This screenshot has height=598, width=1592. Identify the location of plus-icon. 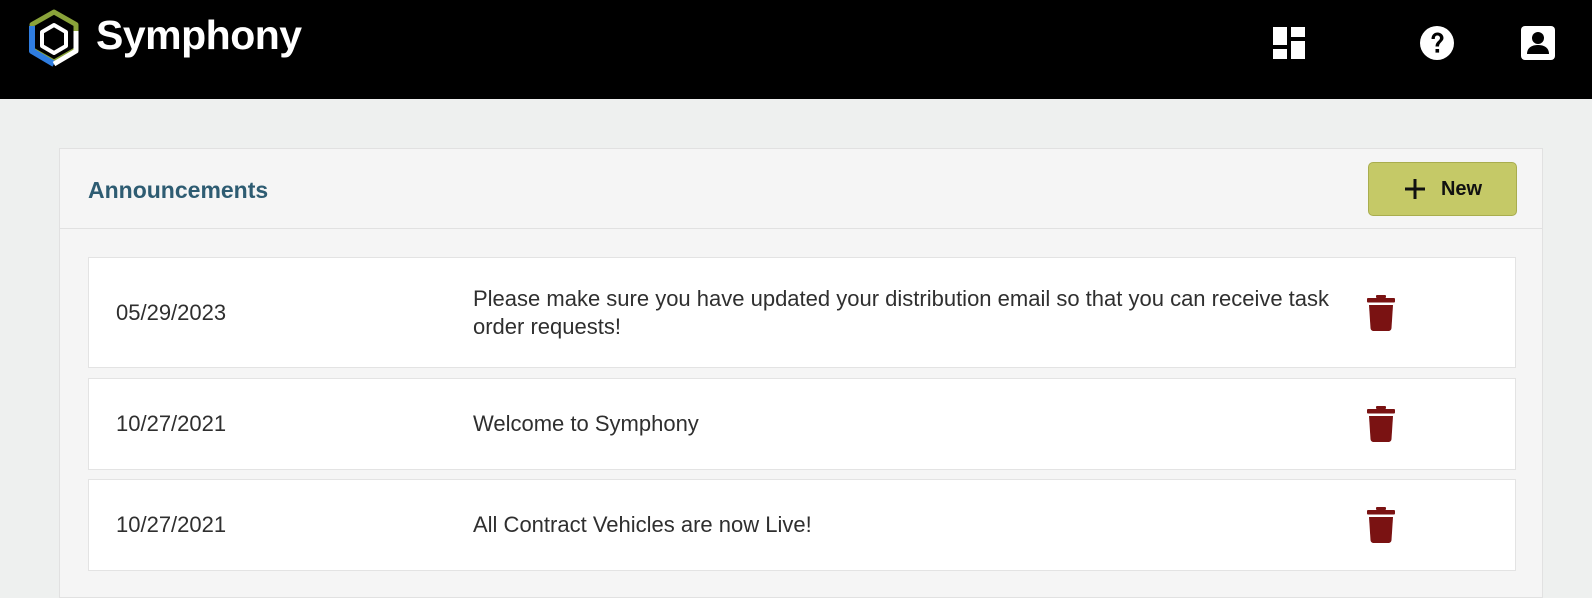
(1414, 189).